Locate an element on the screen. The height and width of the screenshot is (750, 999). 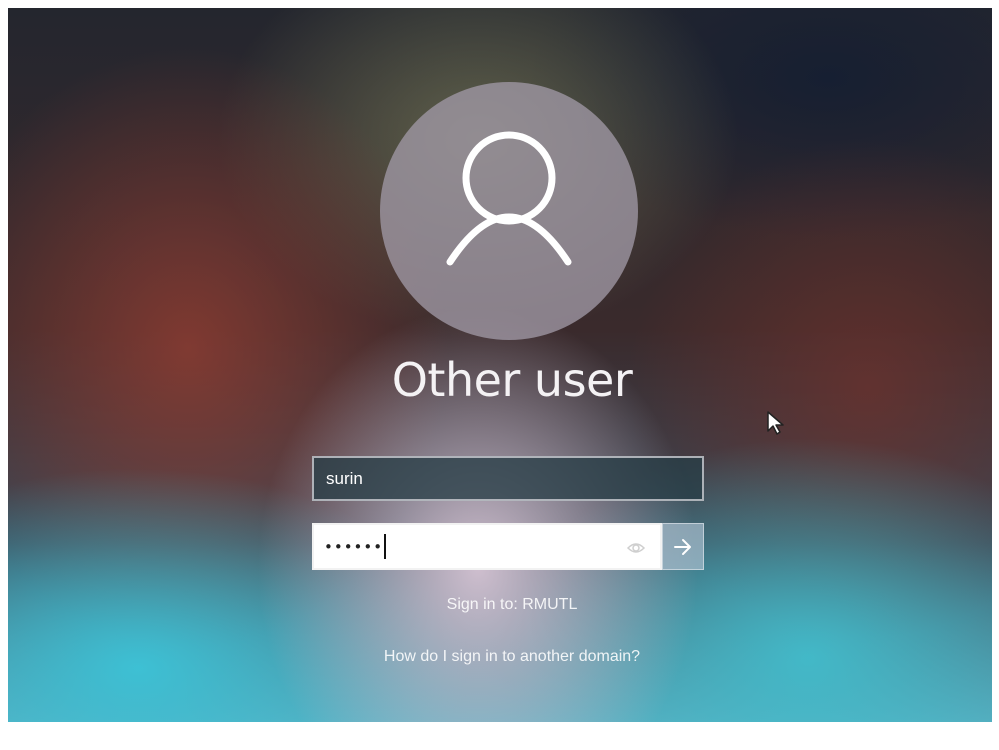
user-silhouette-icon is located at coordinates (509, 198).